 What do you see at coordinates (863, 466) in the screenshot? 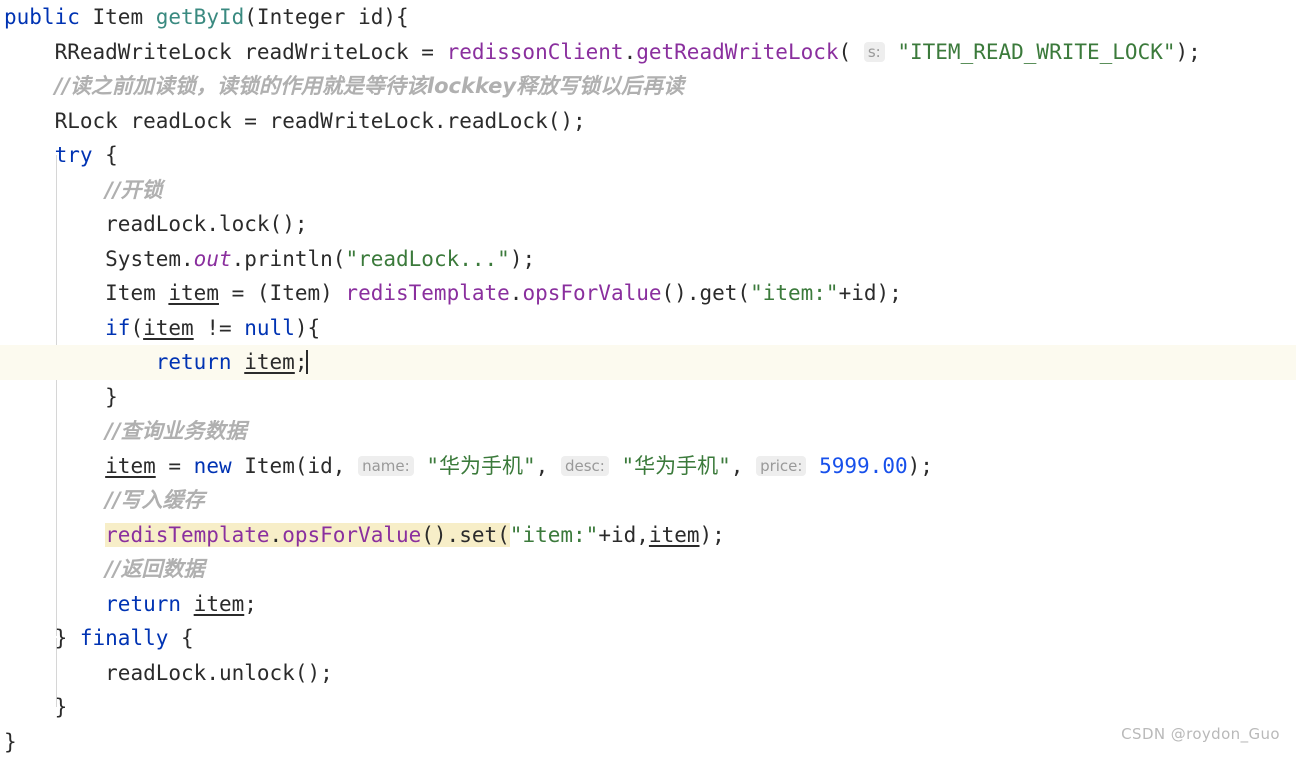
I see `number-price: 5999.00` at bounding box center [863, 466].